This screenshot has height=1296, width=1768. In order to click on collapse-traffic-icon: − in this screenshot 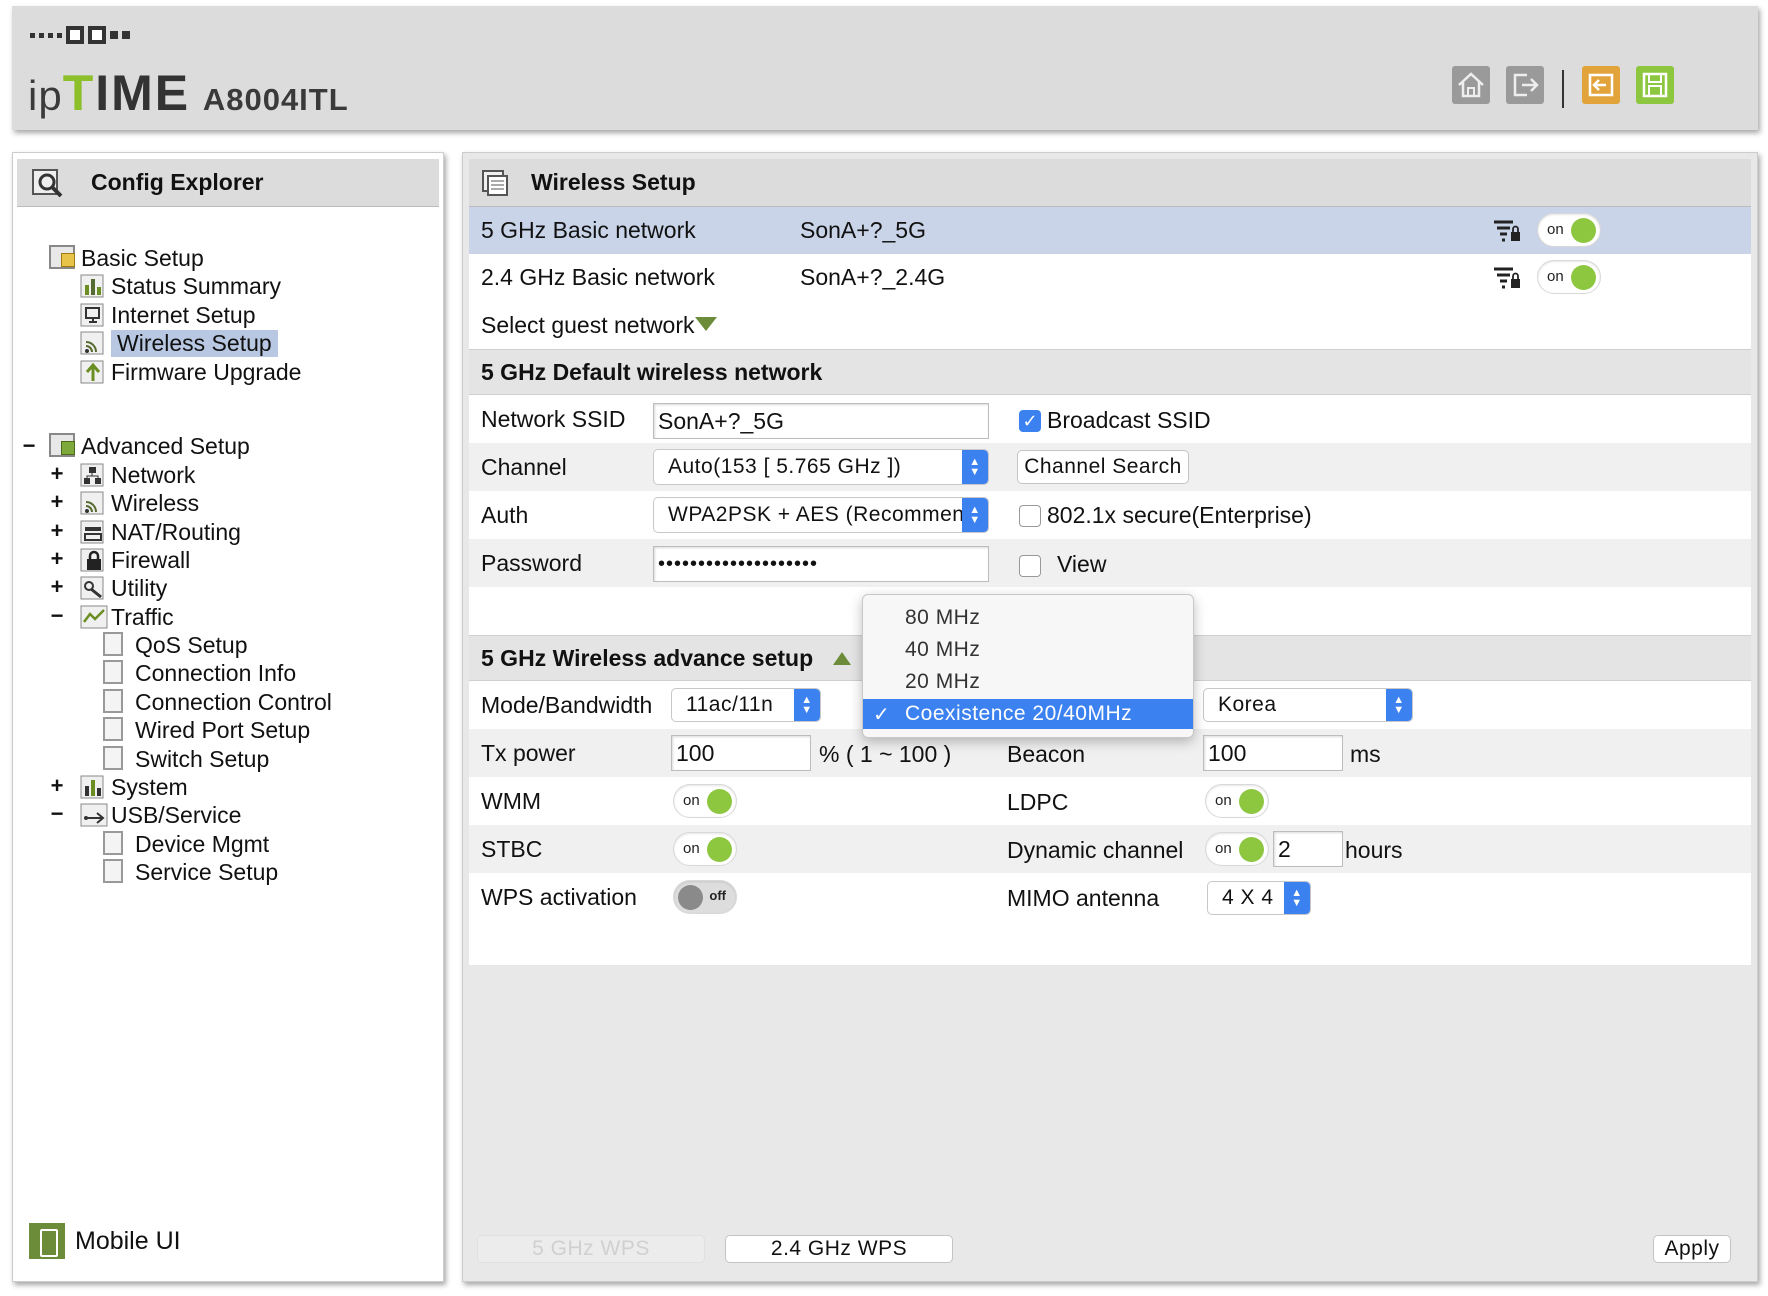, I will do `click(57, 616)`.